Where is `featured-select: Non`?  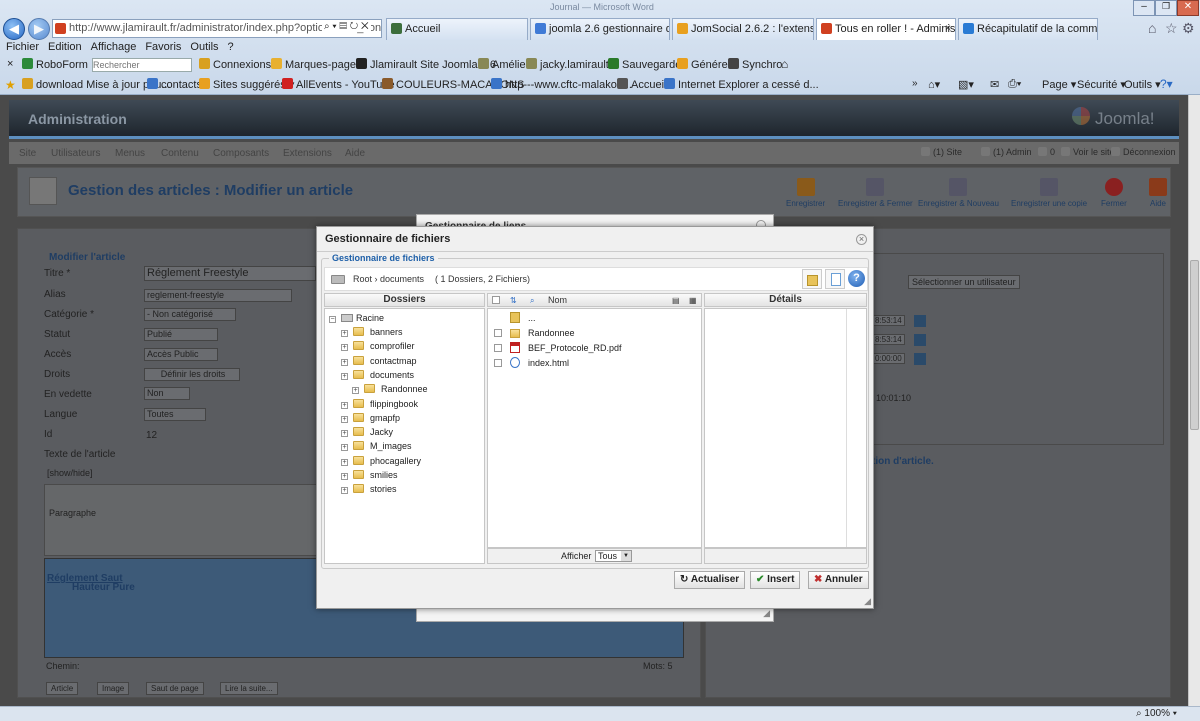 featured-select: Non is located at coordinates (167, 393).